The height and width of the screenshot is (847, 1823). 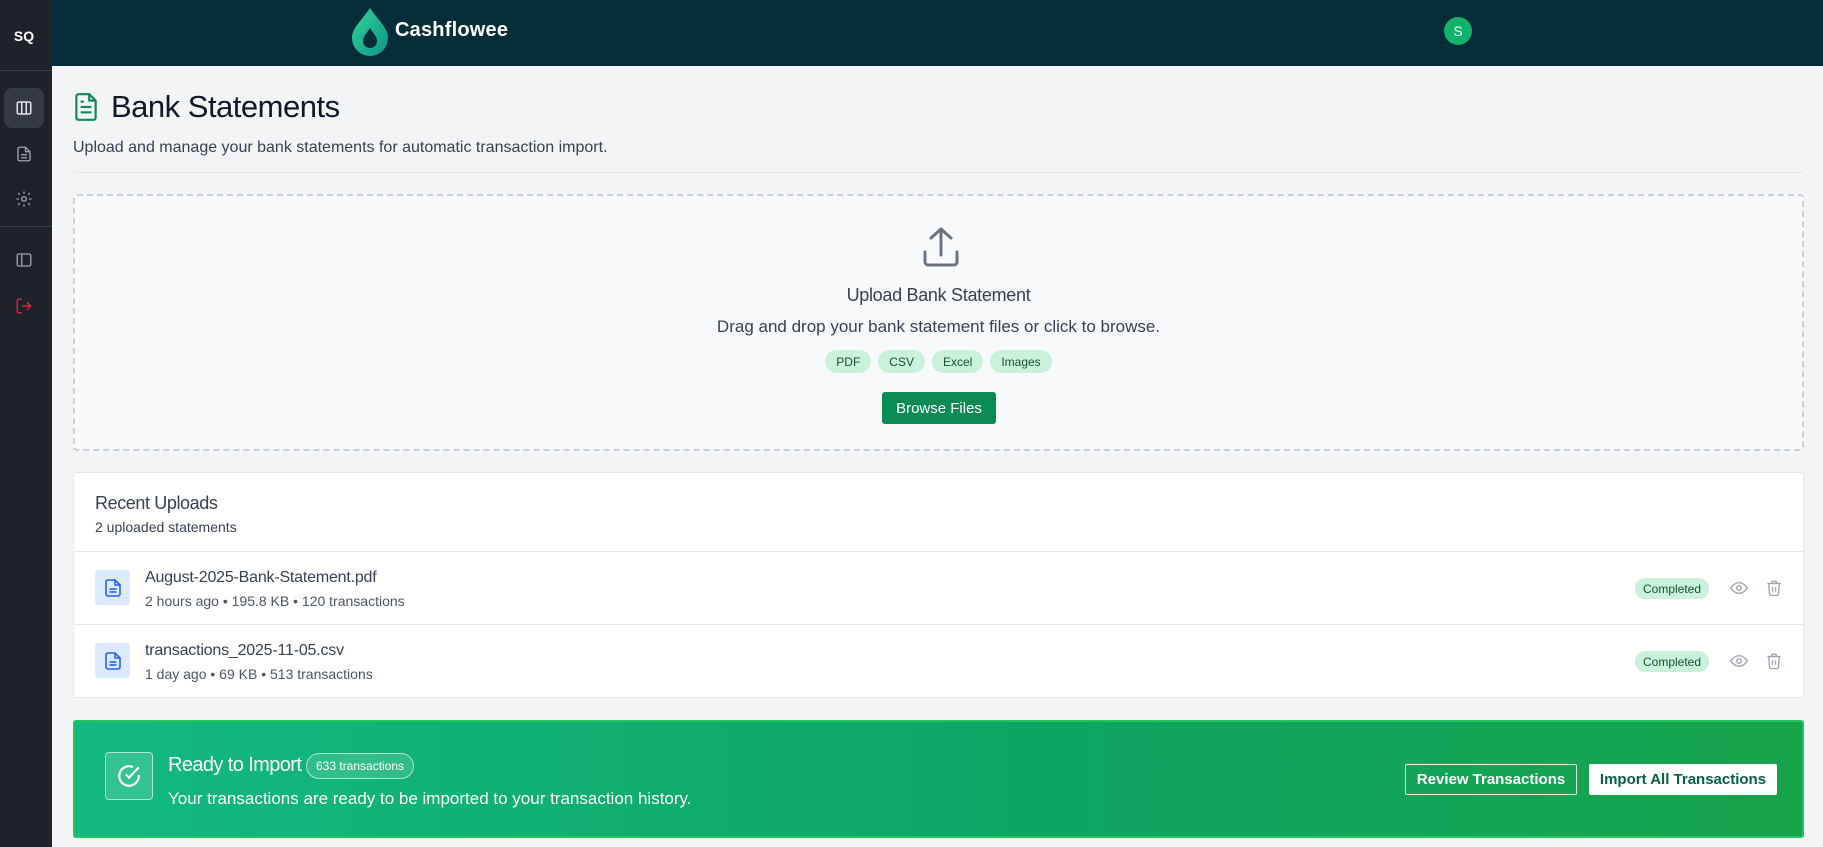 I want to click on browse-files-button: Browse Files, so click(x=939, y=408).